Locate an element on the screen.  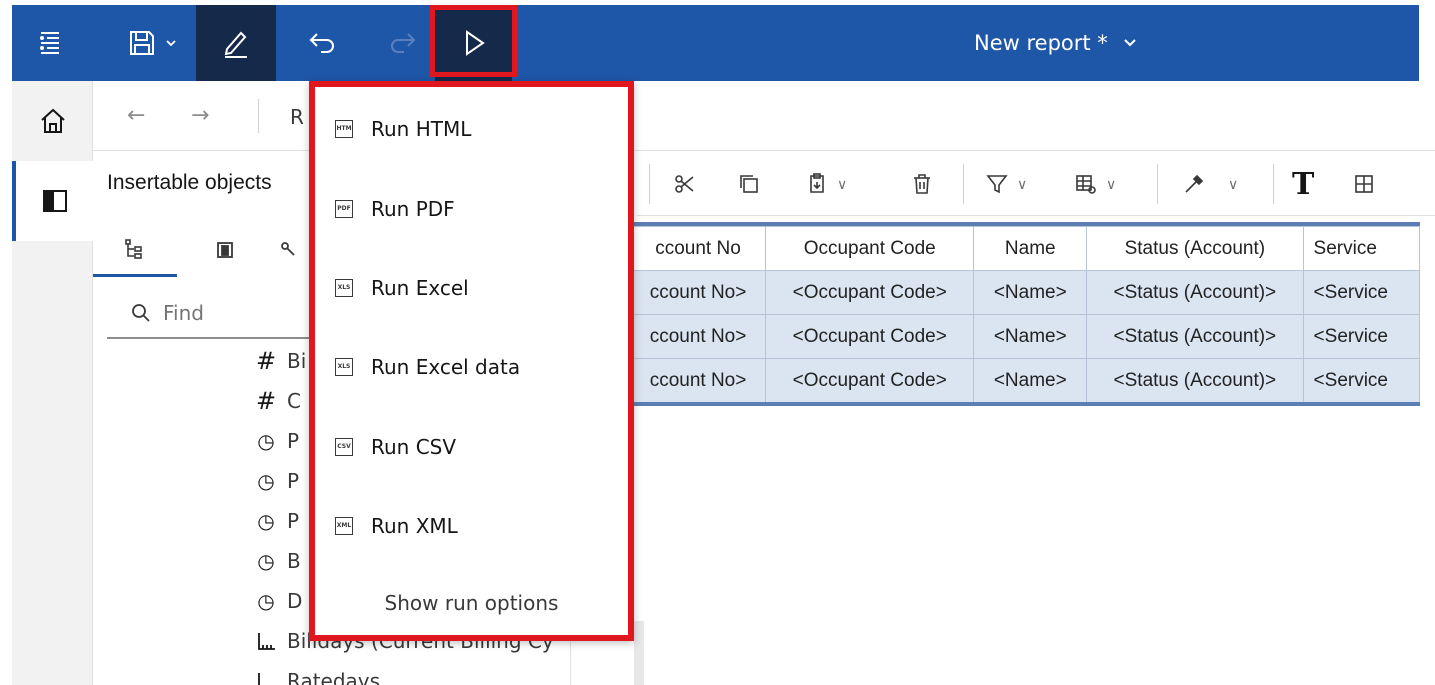
menu-item-label: Run Excel data is located at coordinates (446, 367).